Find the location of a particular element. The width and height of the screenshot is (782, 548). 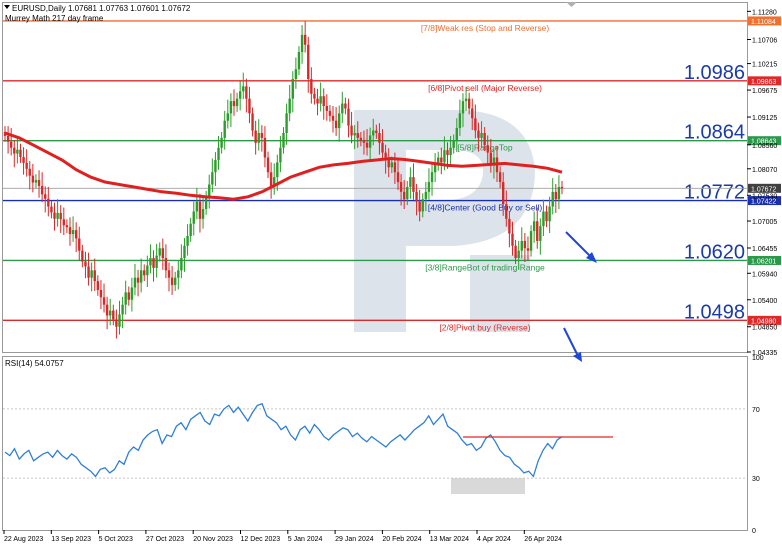

price-axis-label: 1.10706 is located at coordinates (764, 40).